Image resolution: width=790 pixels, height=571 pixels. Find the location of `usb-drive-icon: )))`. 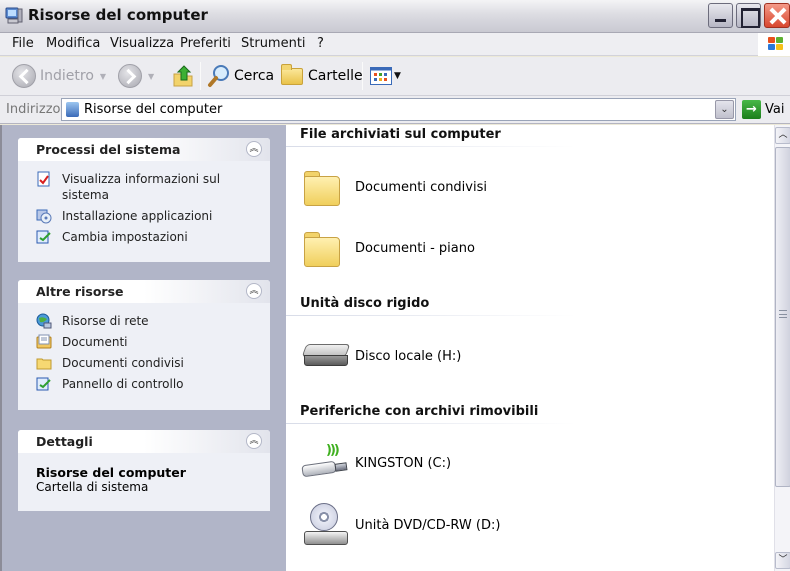

usb-drive-icon: ))) is located at coordinates (325, 462).